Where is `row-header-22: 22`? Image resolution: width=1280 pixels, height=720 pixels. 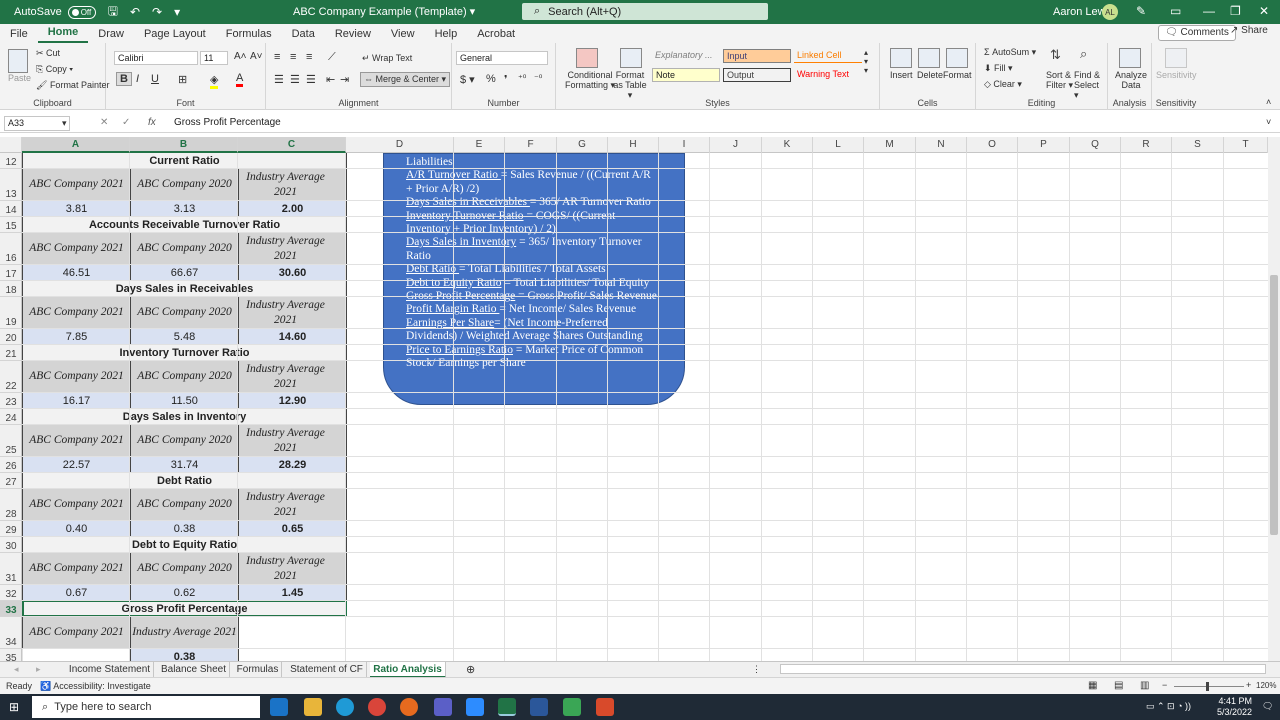
row-header-22: 22 is located at coordinates (11, 377).